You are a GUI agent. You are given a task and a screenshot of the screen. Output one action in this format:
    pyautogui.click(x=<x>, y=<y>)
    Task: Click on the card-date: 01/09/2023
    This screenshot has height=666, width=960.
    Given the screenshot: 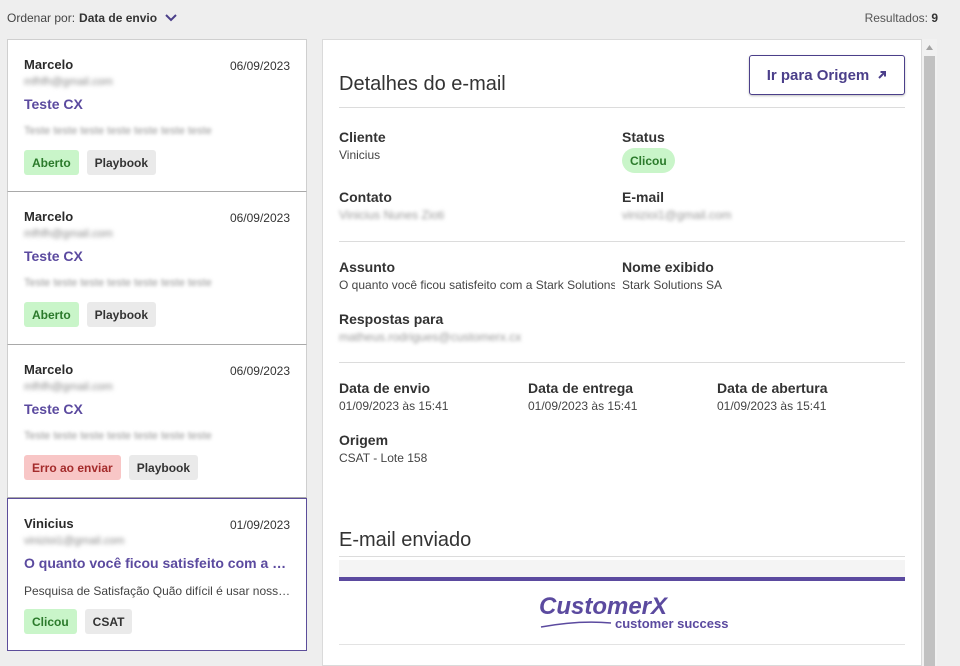 What is the action you would take?
    pyautogui.click(x=259, y=525)
    